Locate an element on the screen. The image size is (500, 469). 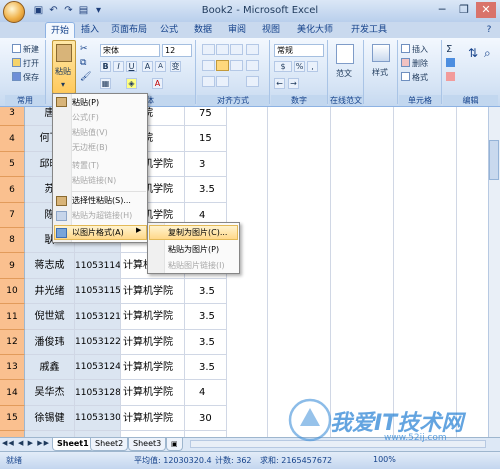
save-icon: ▣ is located at coordinates (38, 11).